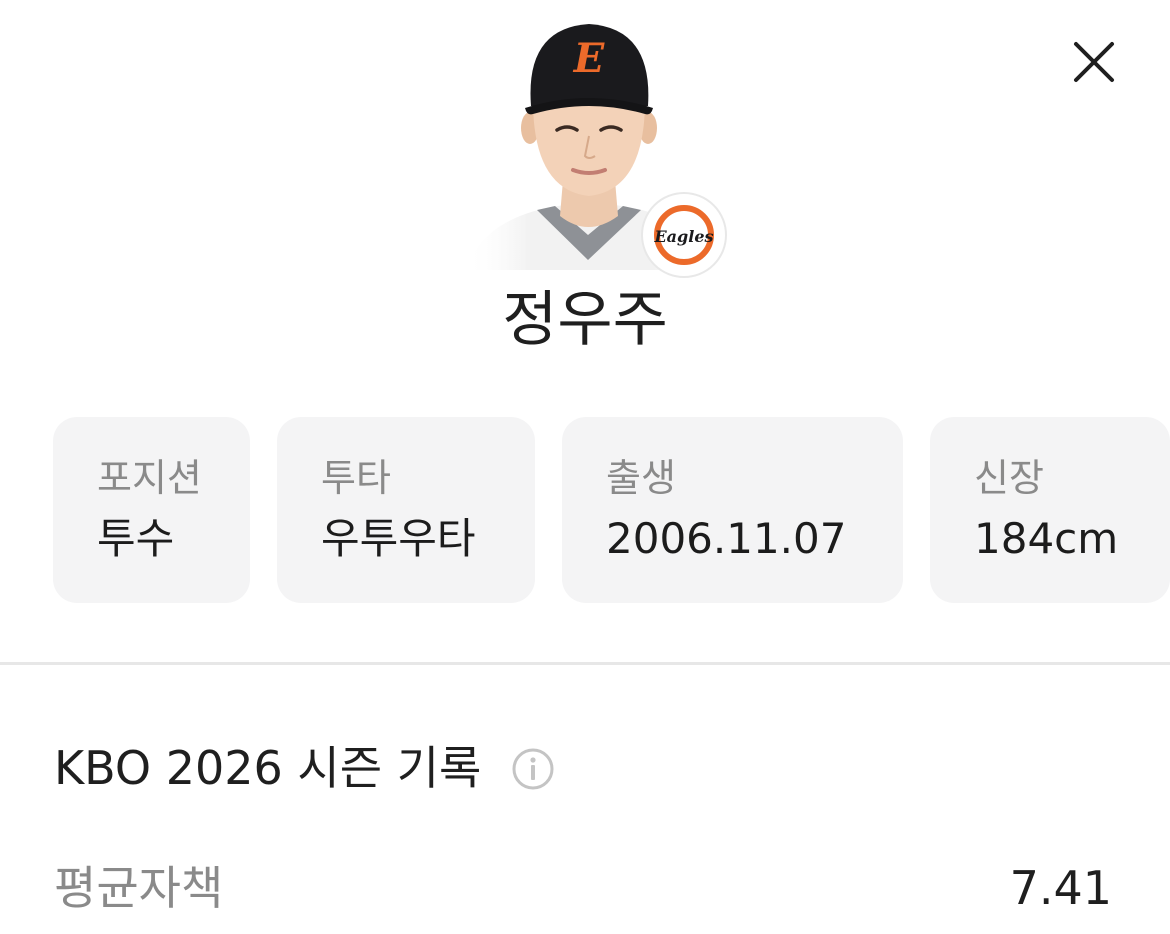 The image size is (1170, 934). I want to click on team-logo-icon: Eagles, so click(683, 235).